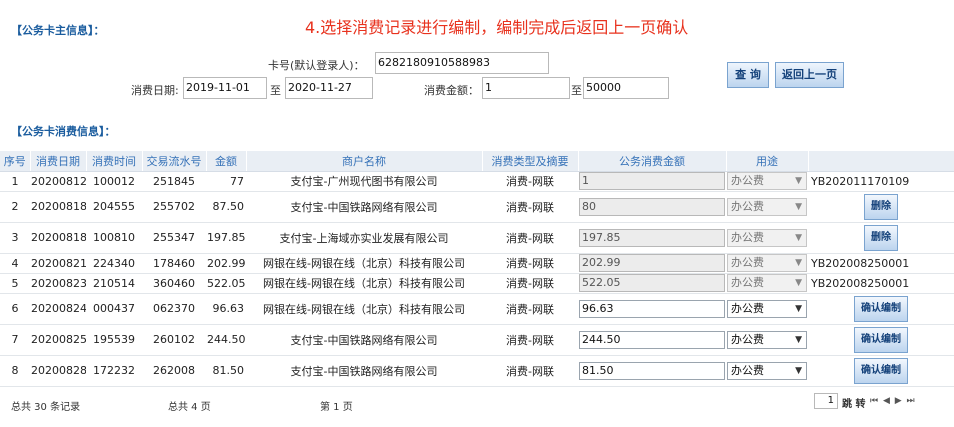 The image size is (954, 427). Describe the element at coordinates (174, 263) in the screenshot. I see `row-serial: 178460` at that location.